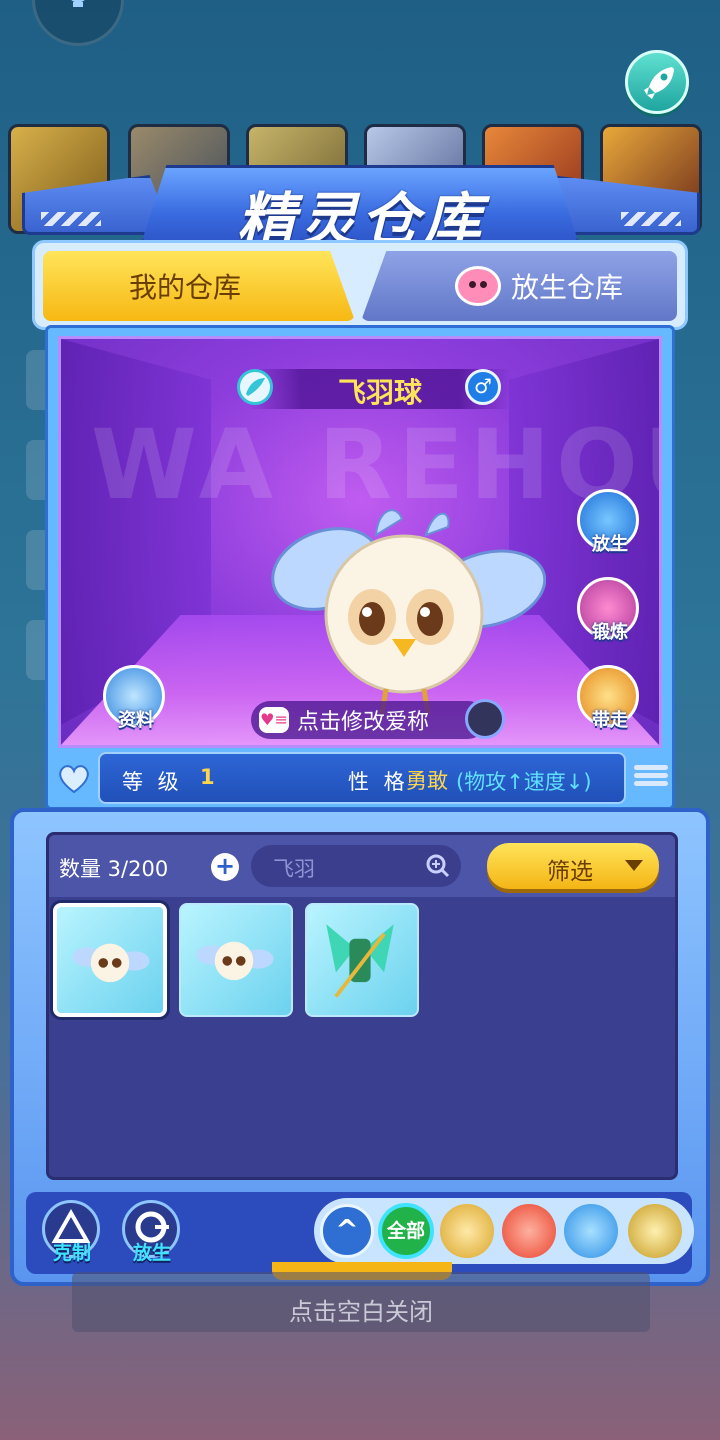 The height and width of the screenshot is (1440, 720). I want to click on tab-release-label: 放生仓库, so click(566, 287).